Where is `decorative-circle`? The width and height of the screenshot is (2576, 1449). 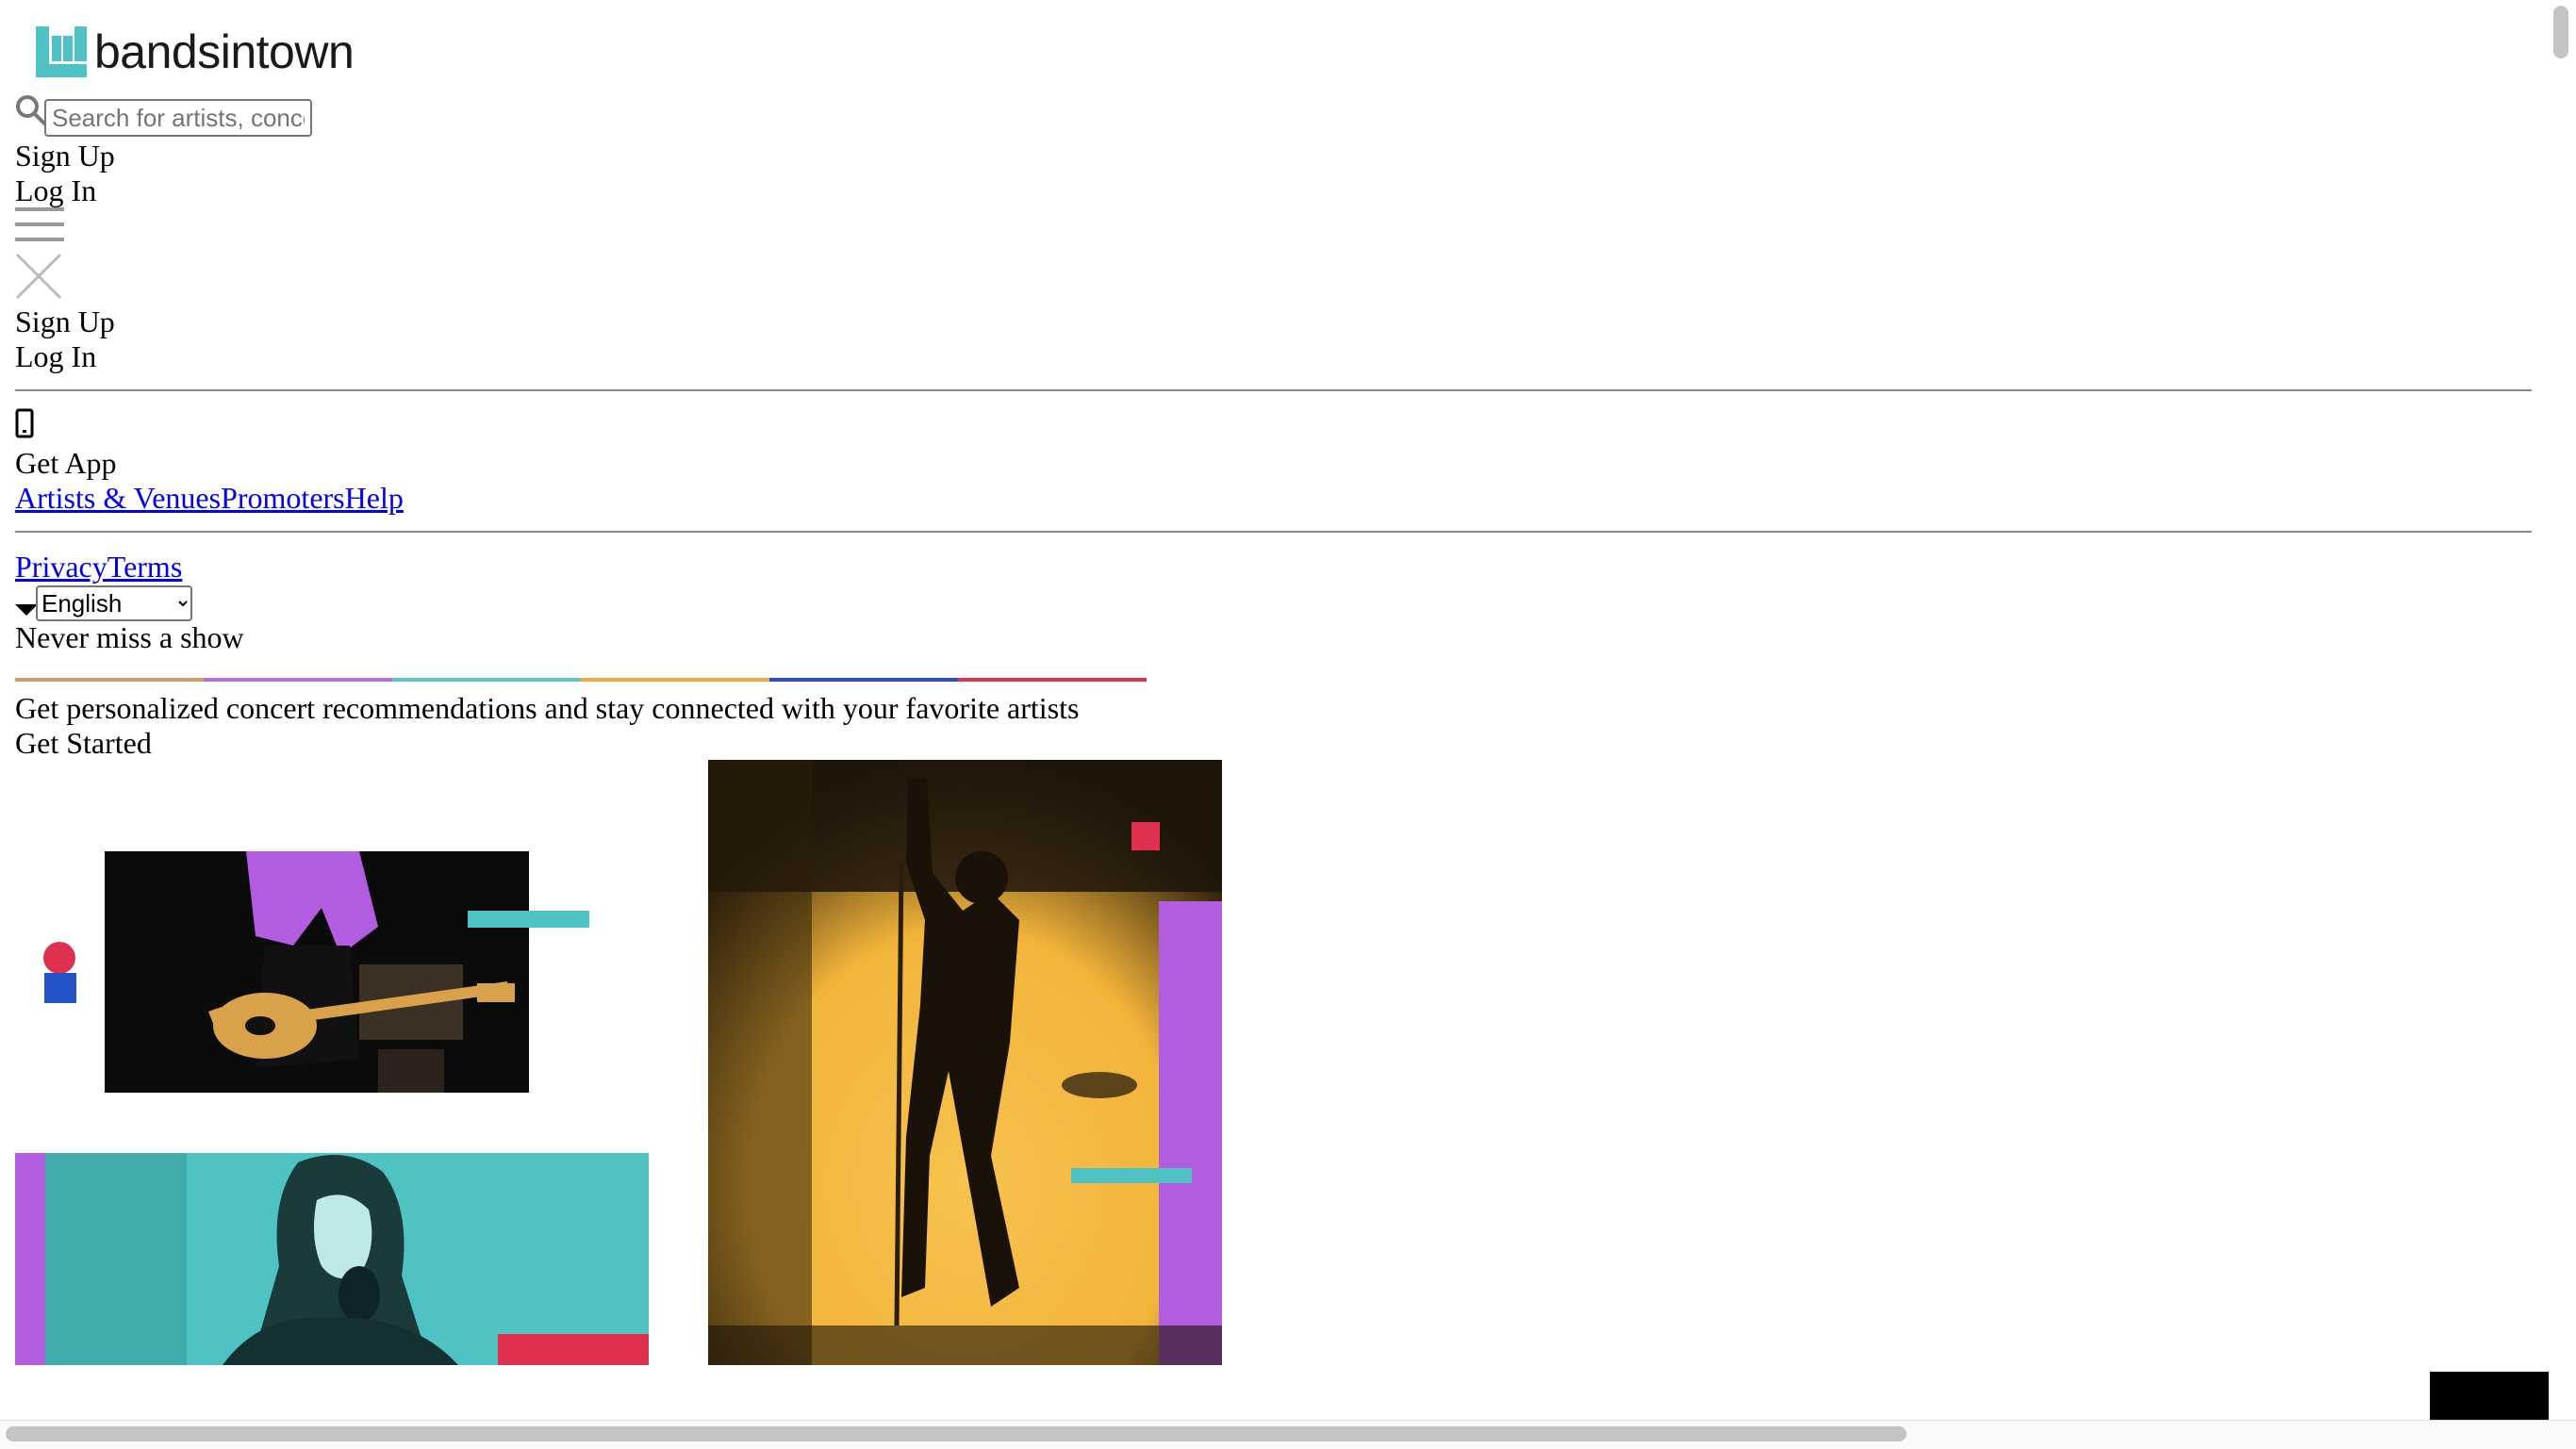
decorative-circle is located at coordinates (59, 958).